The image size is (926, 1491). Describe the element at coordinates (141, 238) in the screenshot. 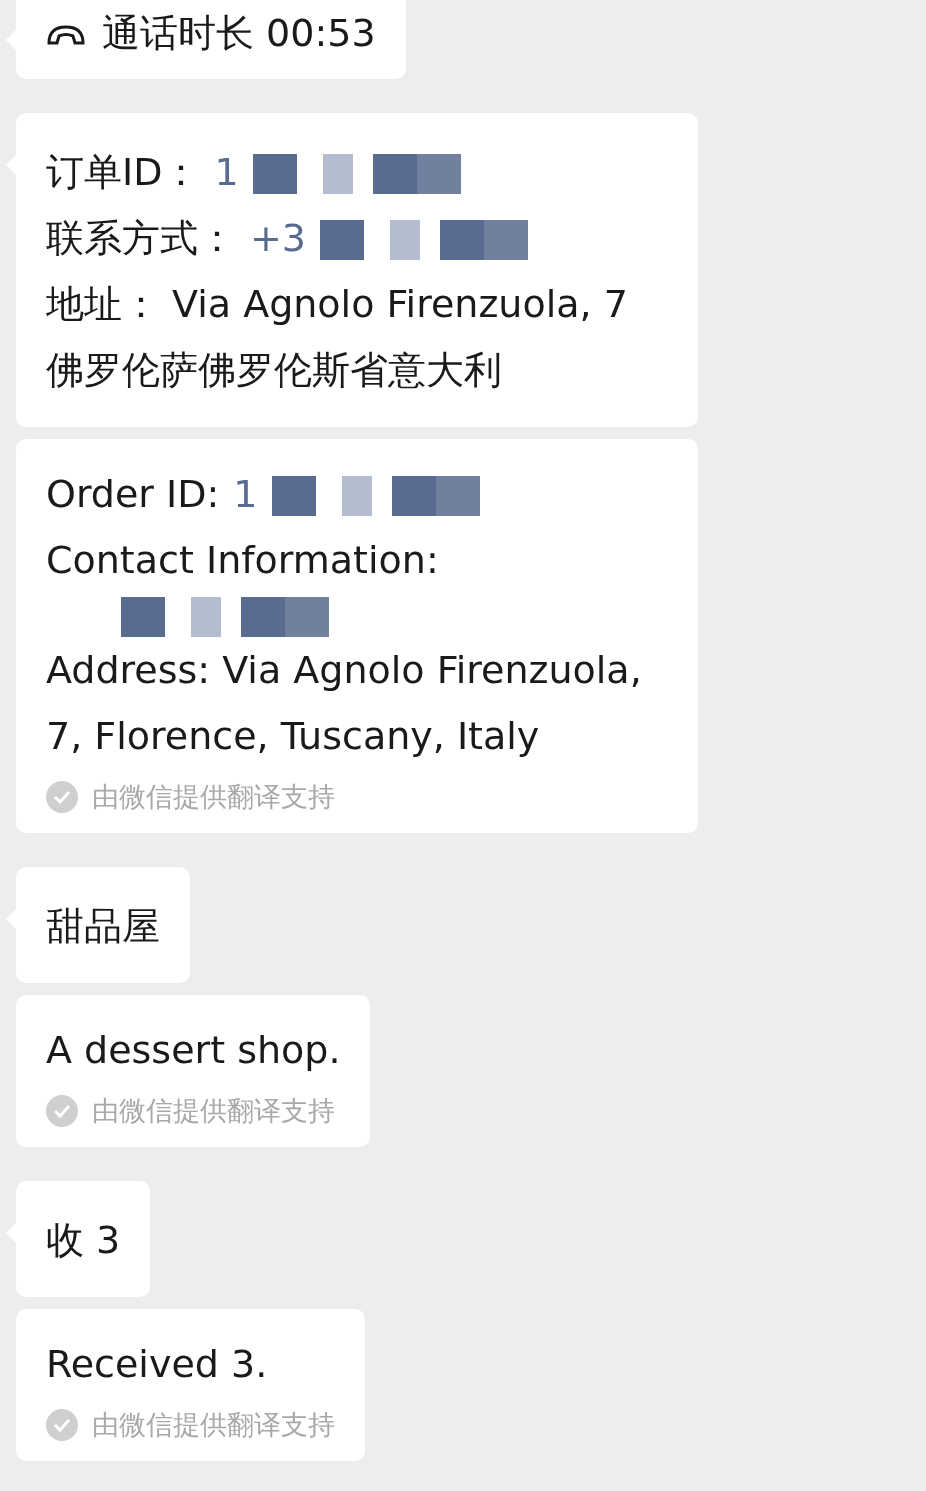

I see `message-text: 联系方式：` at that location.